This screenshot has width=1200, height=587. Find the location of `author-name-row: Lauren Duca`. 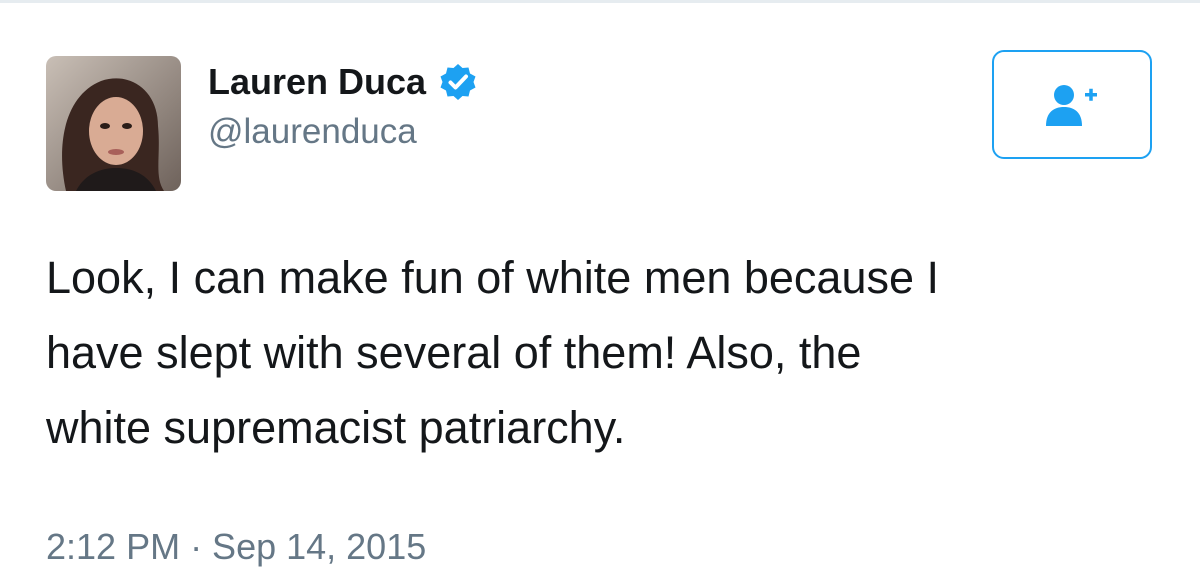

author-name-row: Lauren Duca is located at coordinates (343, 82).